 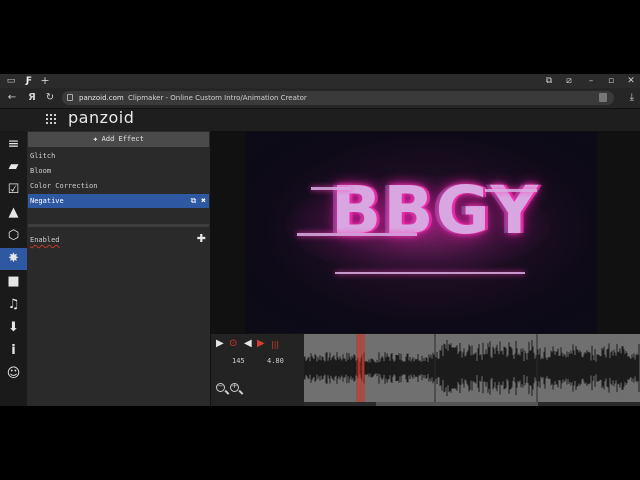 I want to click on effect-label: Color Correction, so click(x=64, y=186).